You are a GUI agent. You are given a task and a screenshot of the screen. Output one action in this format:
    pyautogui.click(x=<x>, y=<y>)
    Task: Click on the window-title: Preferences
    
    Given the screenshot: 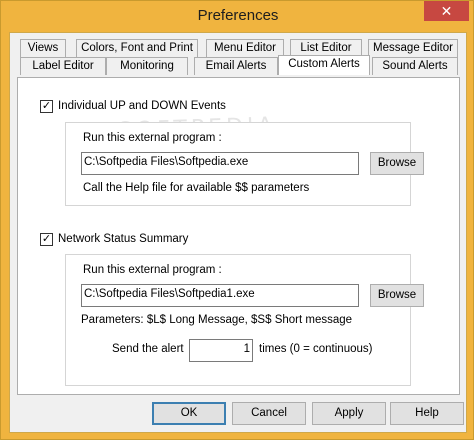 What is the action you would take?
    pyautogui.click(x=238, y=15)
    